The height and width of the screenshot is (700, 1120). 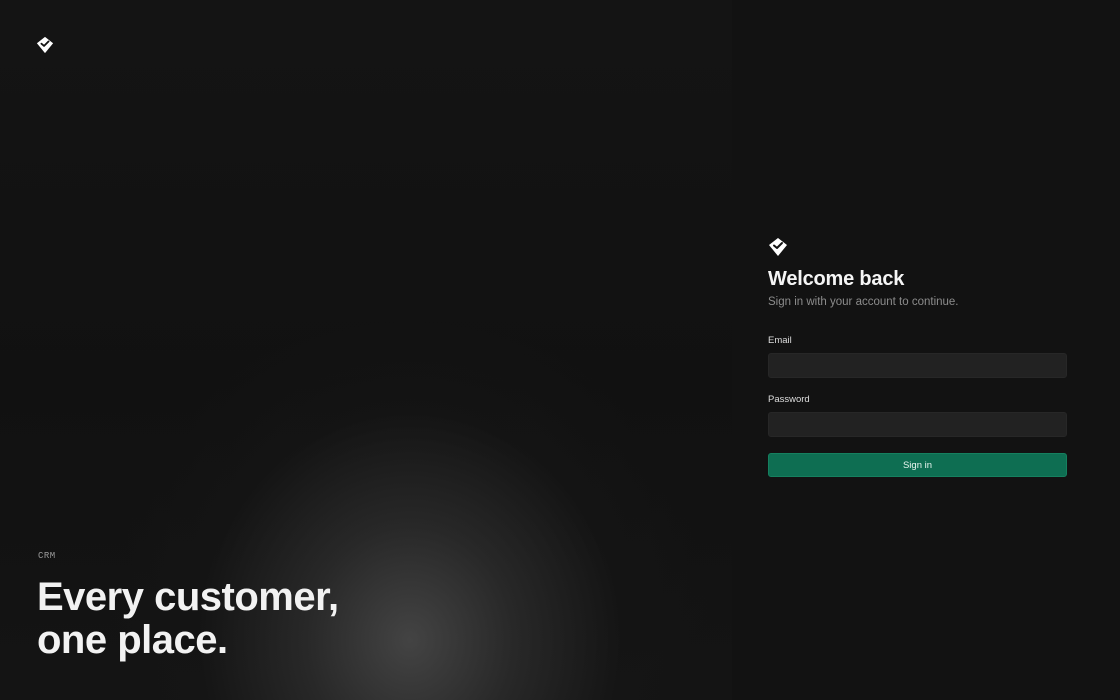 What do you see at coordinates (132, 640) in the screenshot?
I see `hero-headline-line-2: one place.` at bounding box center [132, 640].